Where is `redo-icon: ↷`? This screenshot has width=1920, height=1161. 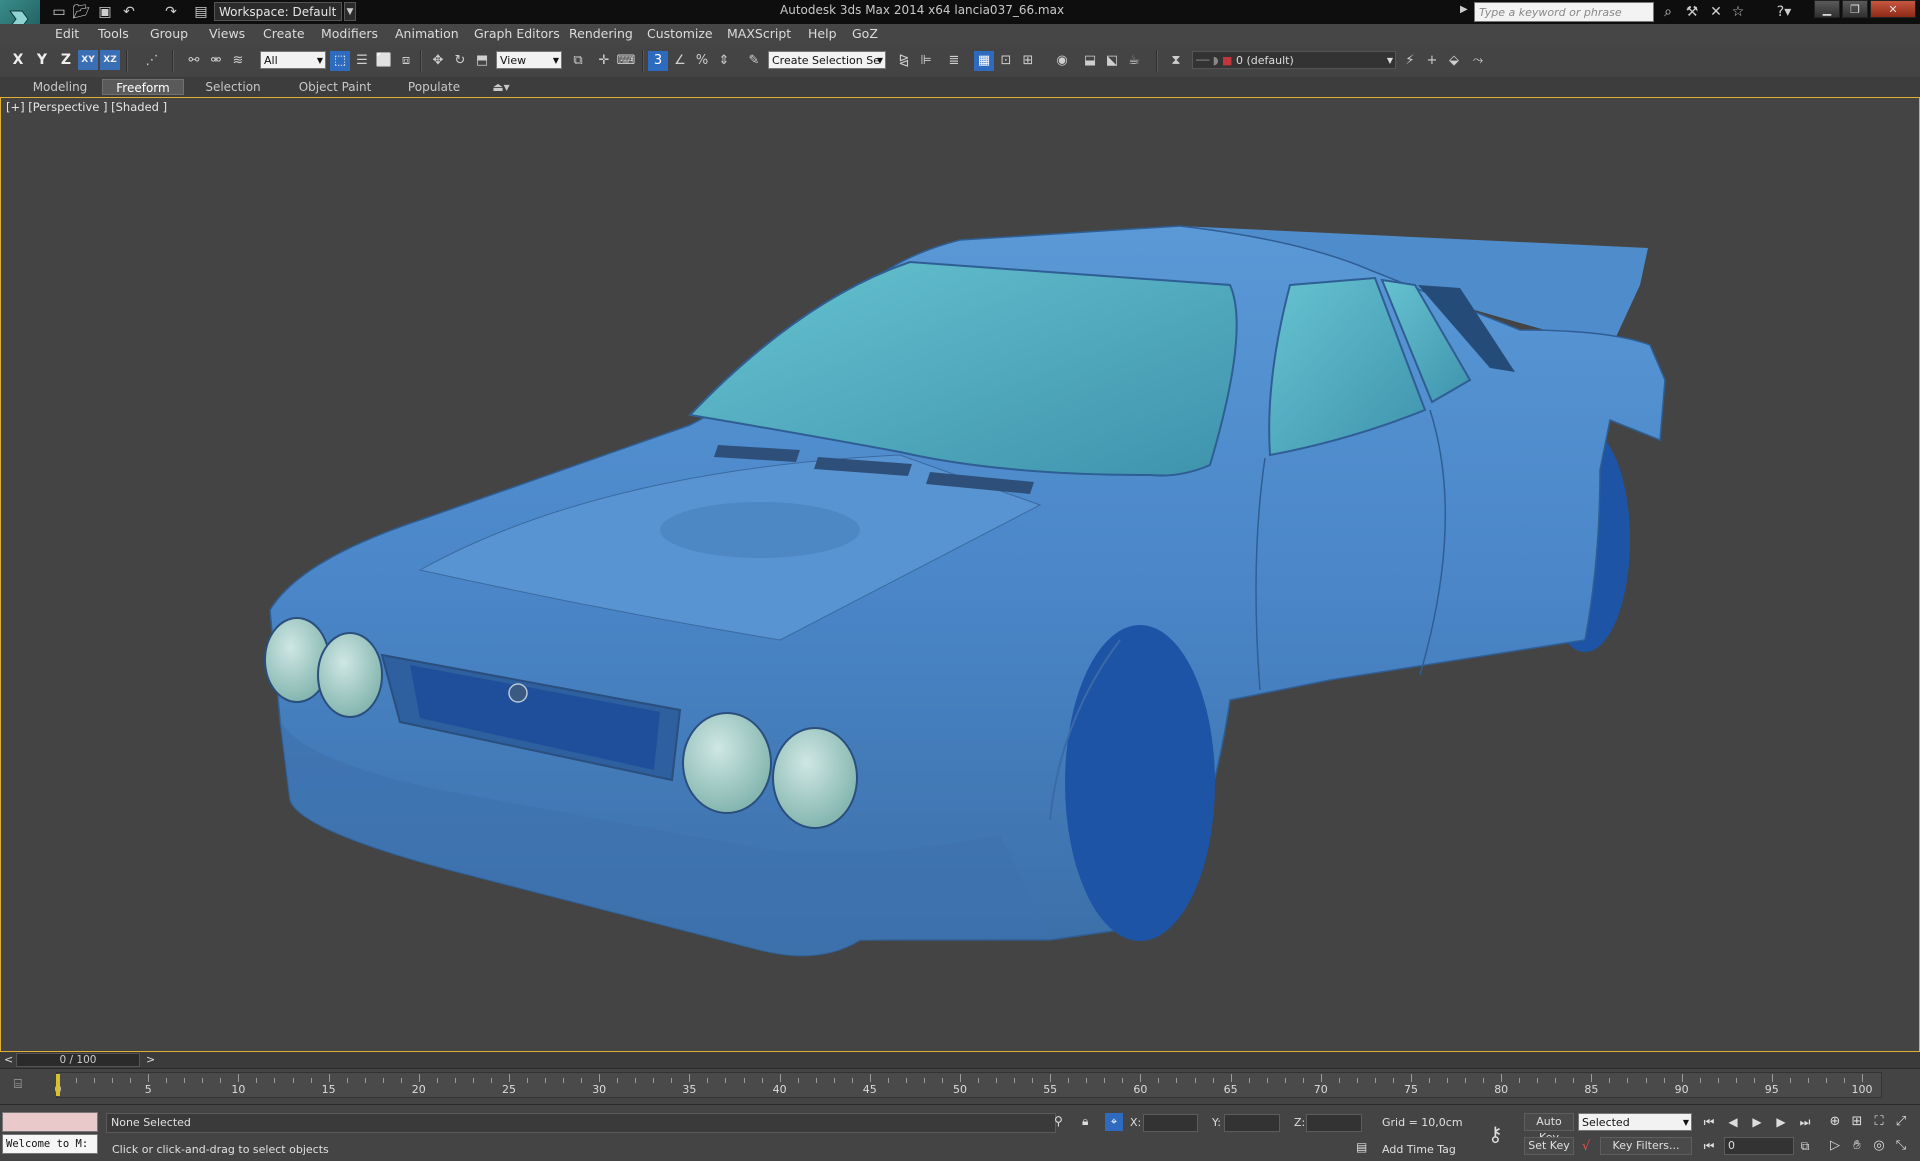
redo-icon: ↷ is located at coordinates (171, 12).